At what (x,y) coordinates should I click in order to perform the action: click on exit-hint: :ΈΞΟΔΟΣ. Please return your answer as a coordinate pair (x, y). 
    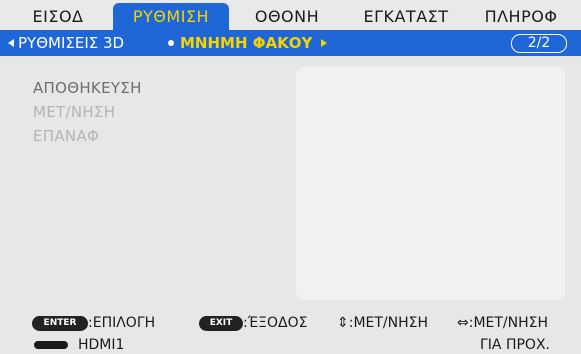
    Looking at the image, I should click on (275, 323).